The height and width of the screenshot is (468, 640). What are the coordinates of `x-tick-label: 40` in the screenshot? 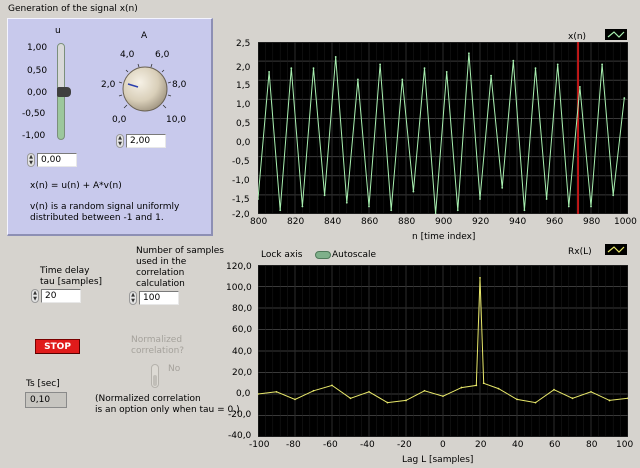 It's located at (518, 445).